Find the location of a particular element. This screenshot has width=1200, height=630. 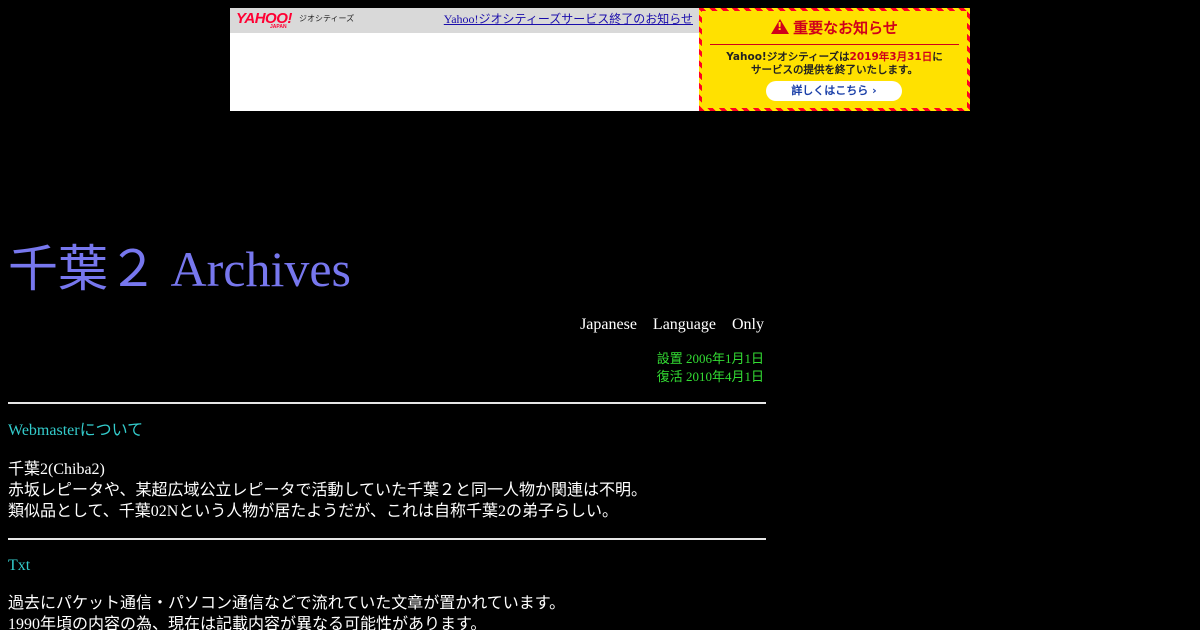

txt-section-link: Txt is located at coordinates (19, 566).